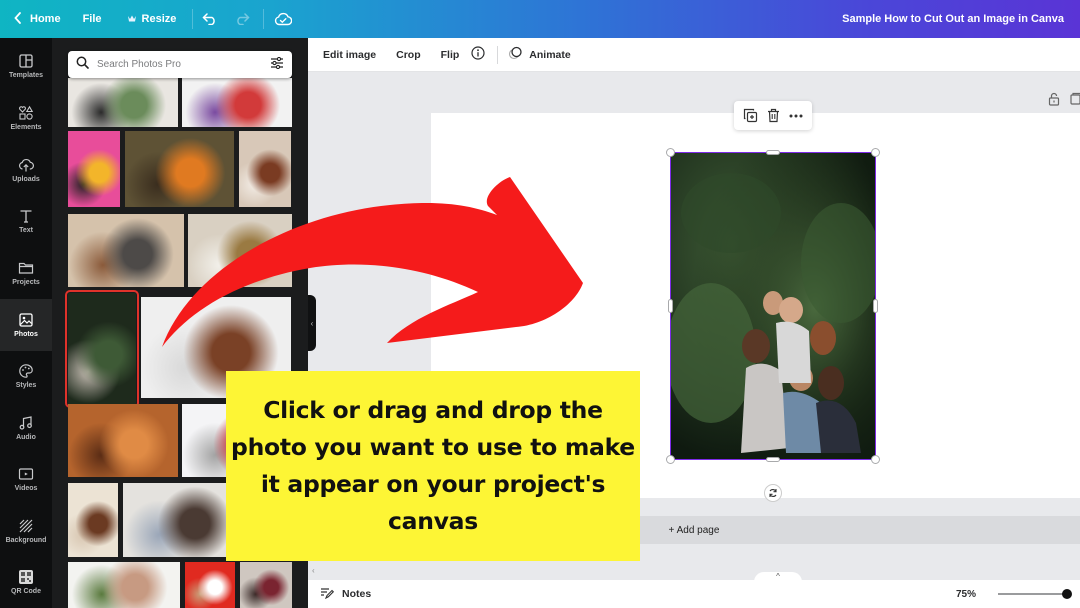 The width and height of the screenshot is (1080, 608). Describe the element at coordinates (875, 459) in the screenshot. I see `resize-handle-br` at that location.